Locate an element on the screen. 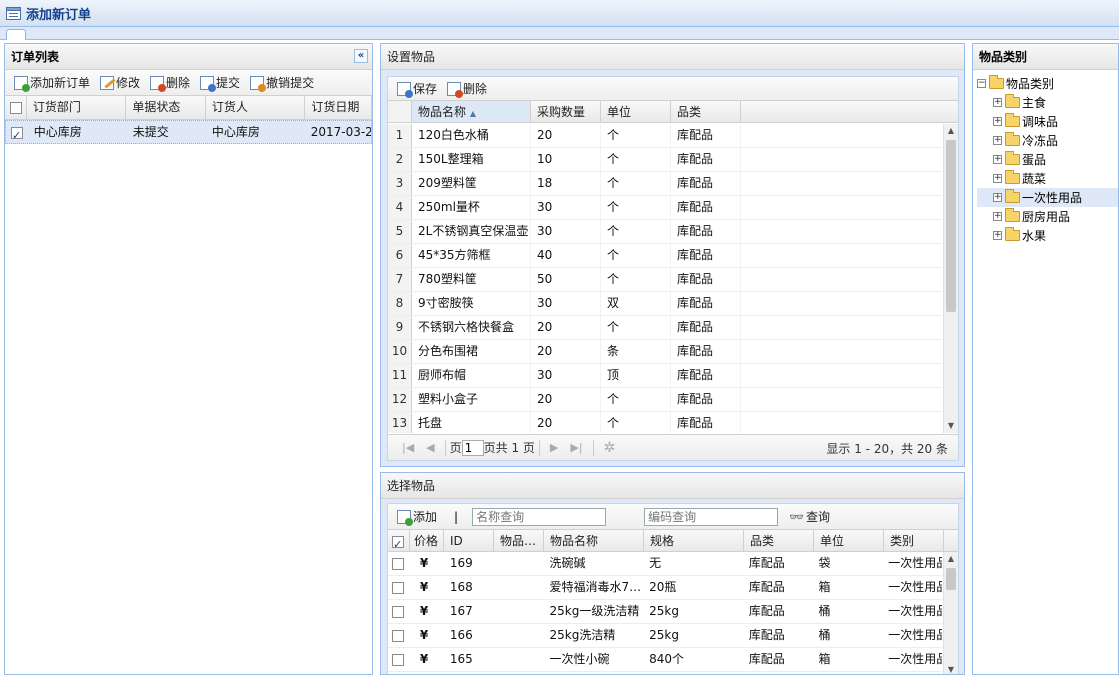 The image size is (1119, 675). tab-main is located at coordinates (16, 34).